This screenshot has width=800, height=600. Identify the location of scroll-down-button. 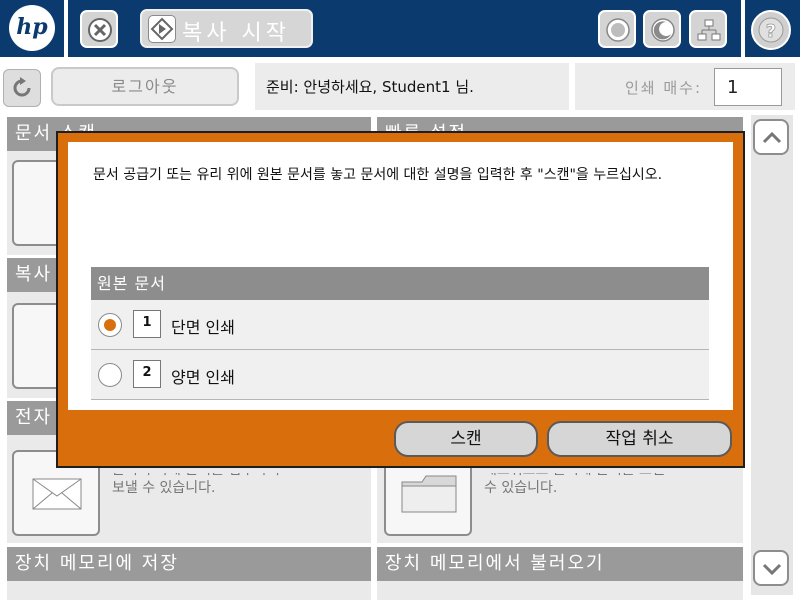
(771, 568).